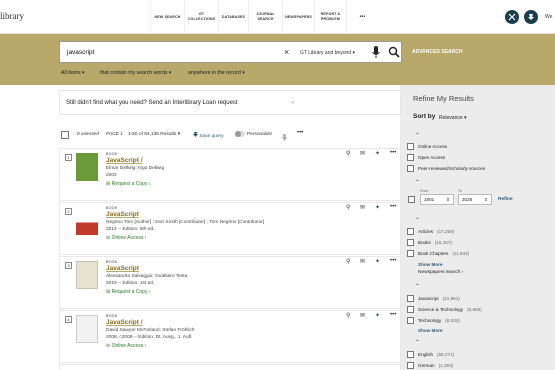 This screenshot has width=555, height=370. Describe the element at coordinates (68, 265) in the screenshot. I see `result-number: 3` at that location.